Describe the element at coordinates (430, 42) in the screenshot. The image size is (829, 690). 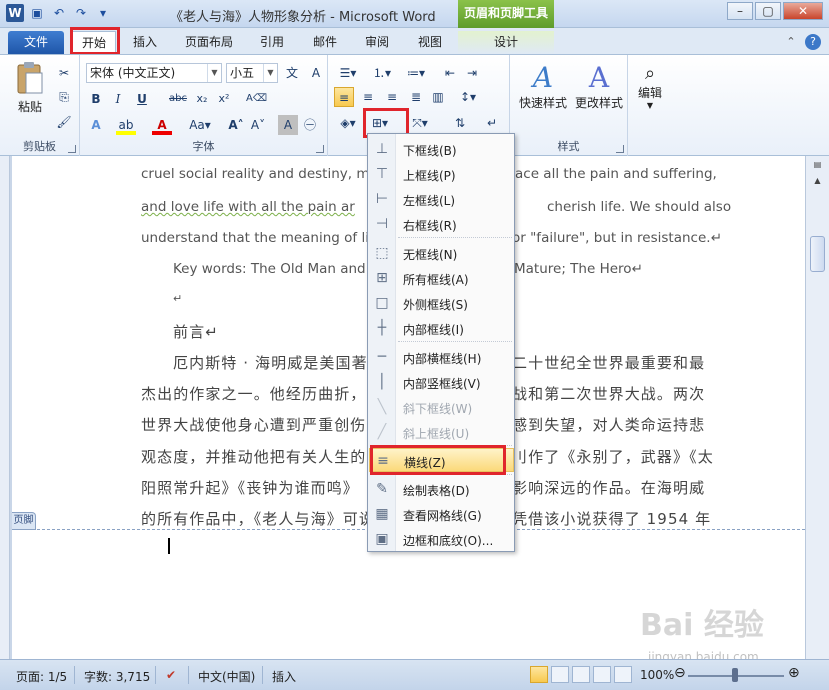
I see `tab-view: 视图` at that location.